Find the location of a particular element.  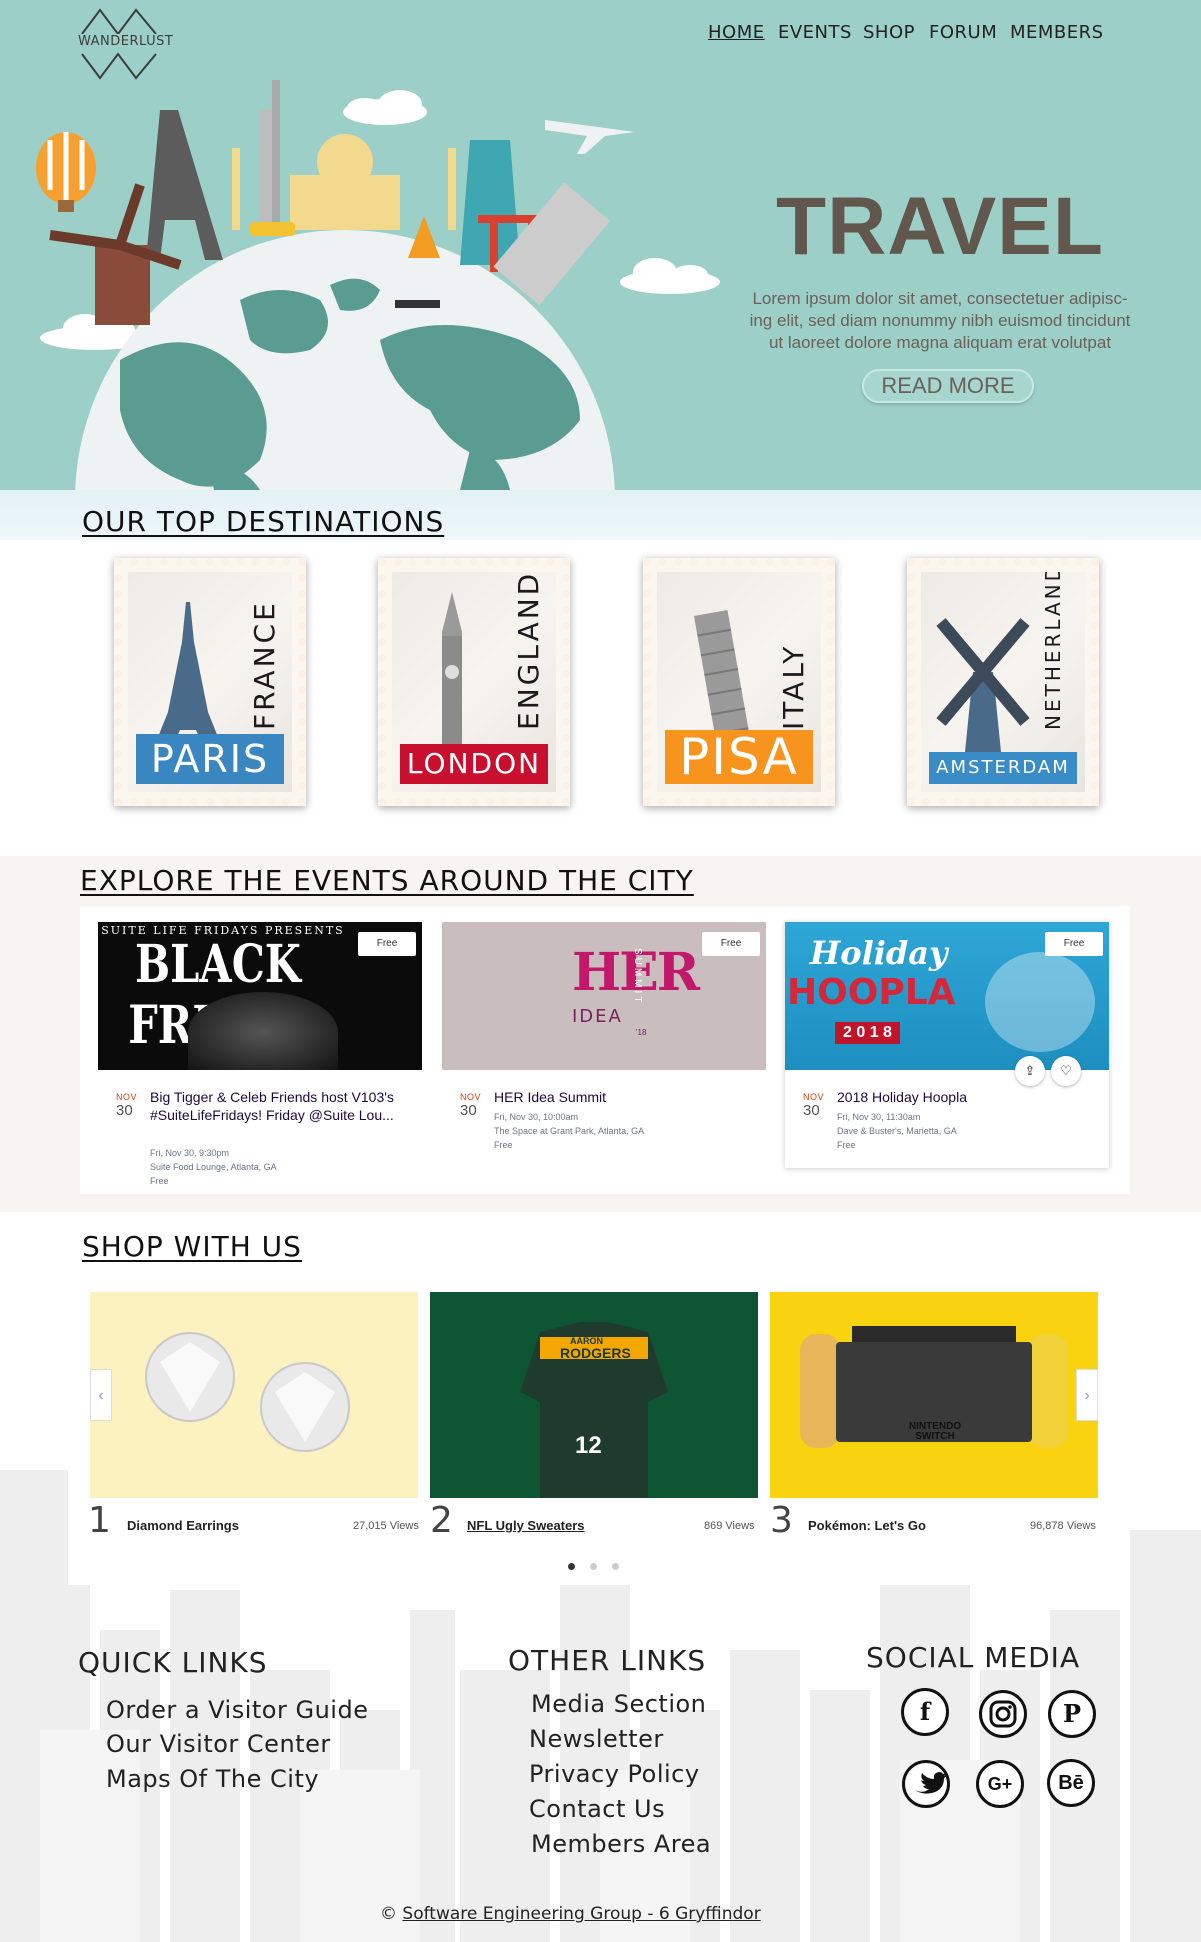

event-image: Holiday HOOPLA 2 0 1 8 Free is located at coordinates (947, 996).